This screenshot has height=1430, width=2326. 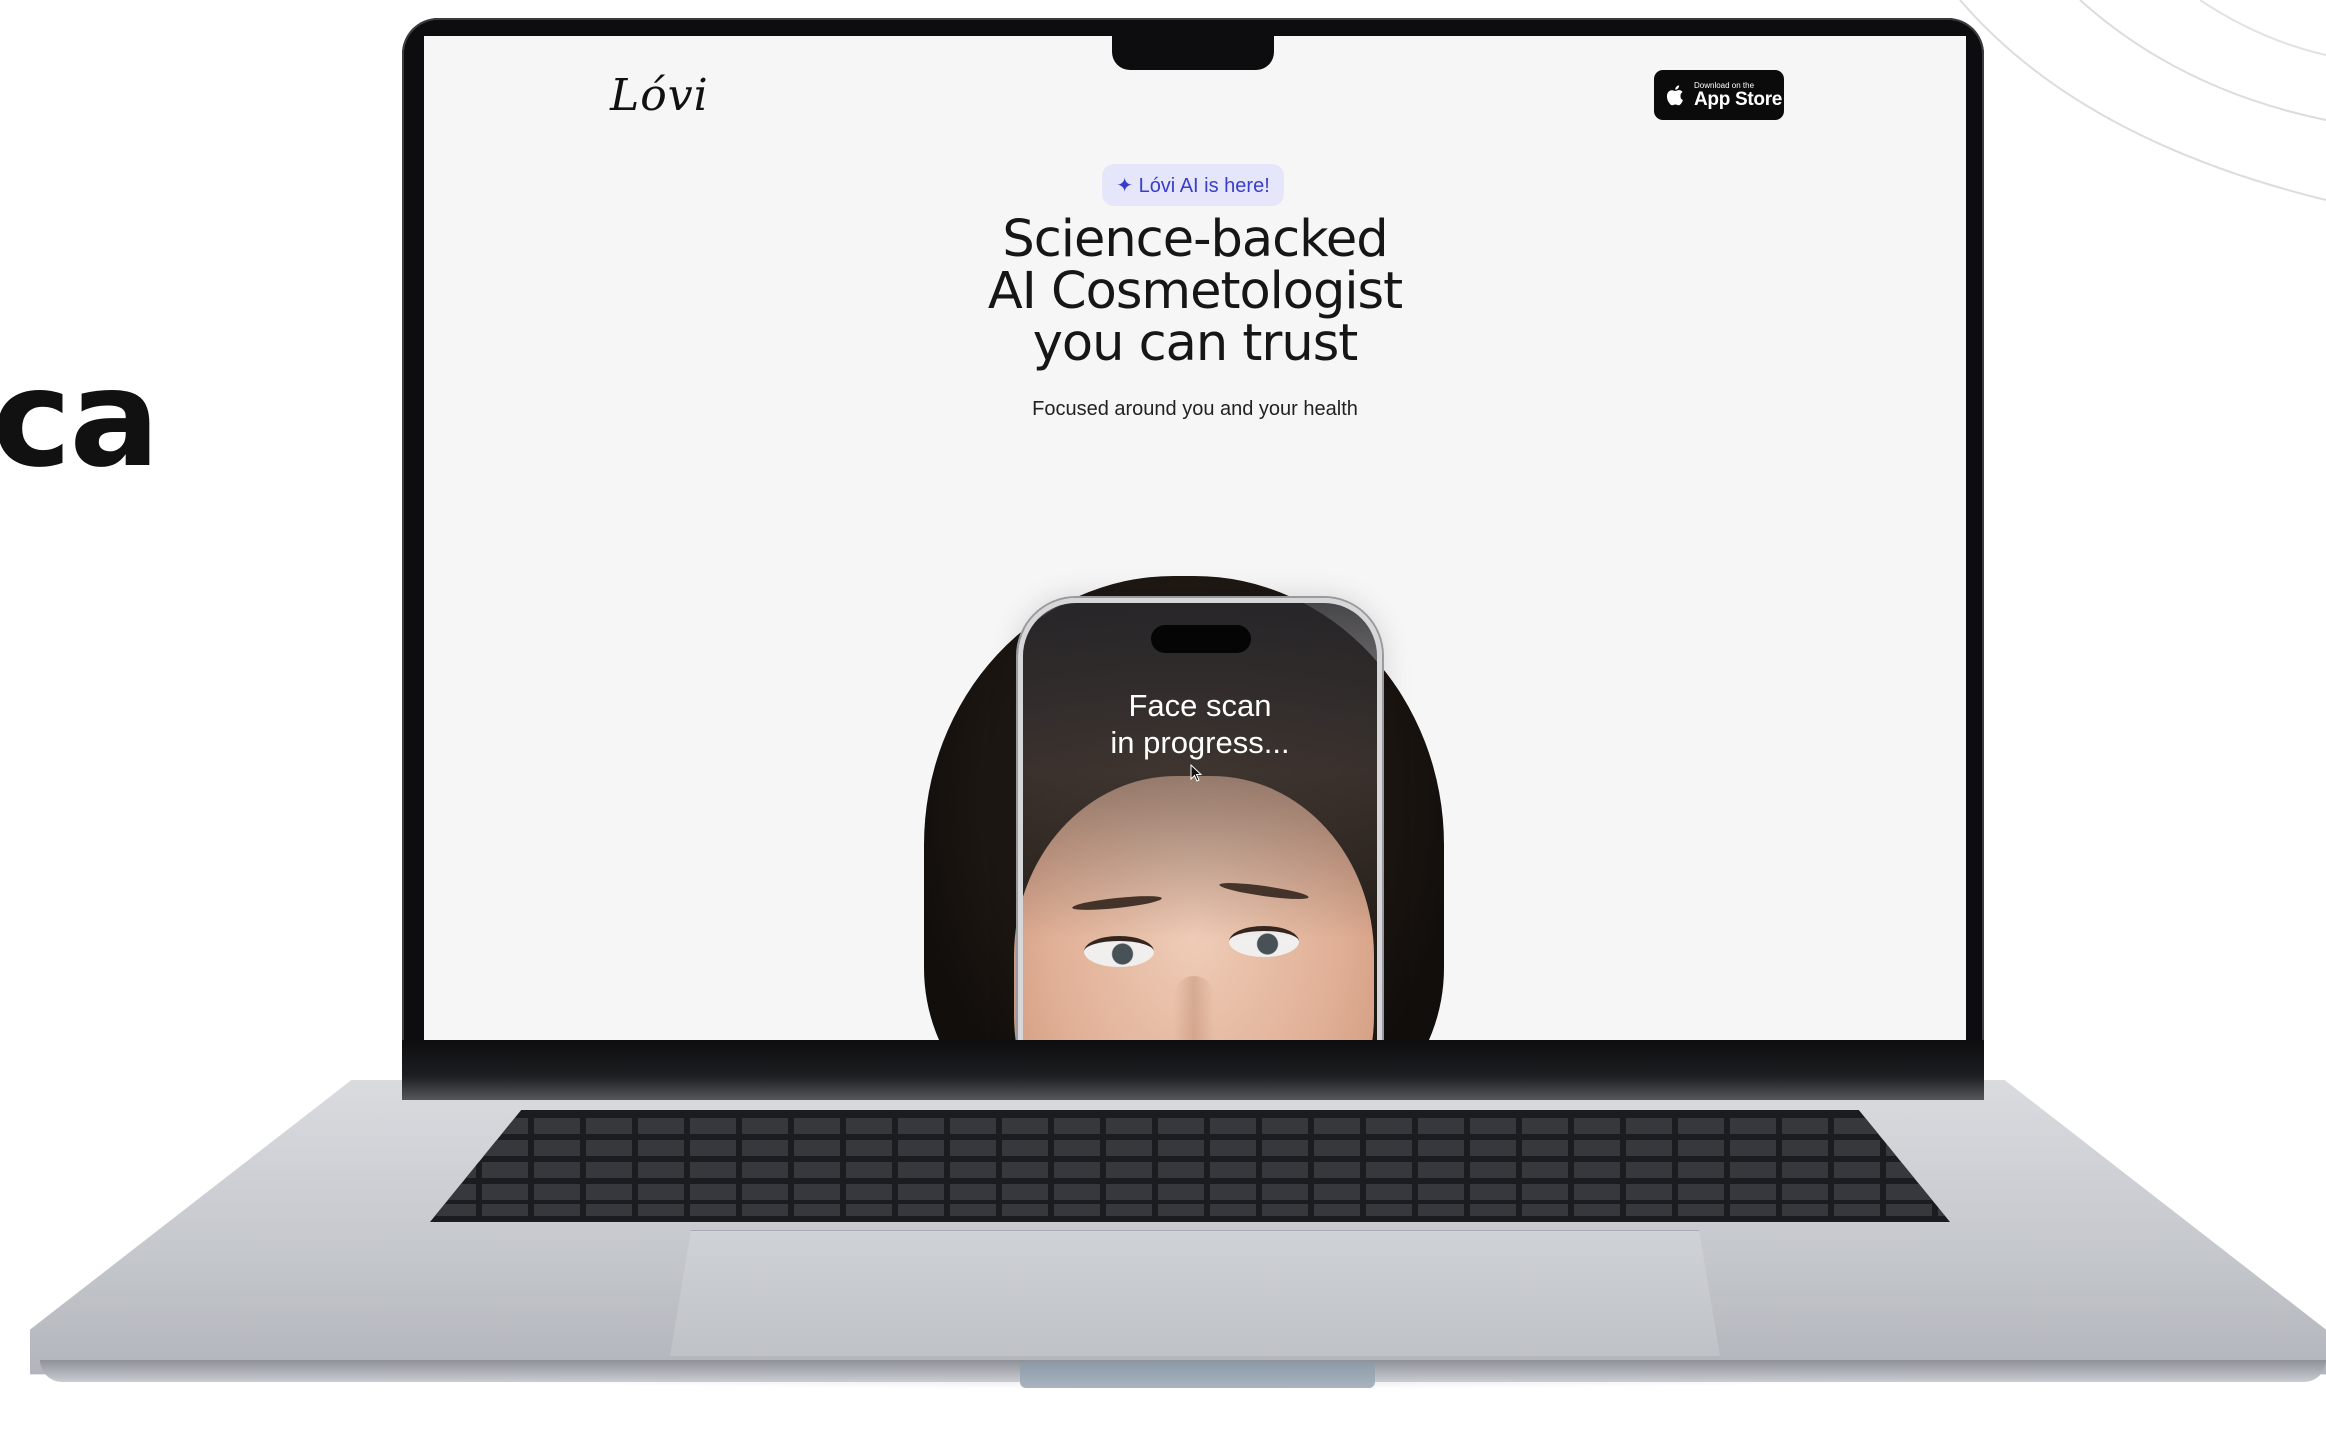 What do you see at coordinates (1196, 773) in the screenshot?
I see `mouse-cursor-icon` at bounding box center [1196, 773].